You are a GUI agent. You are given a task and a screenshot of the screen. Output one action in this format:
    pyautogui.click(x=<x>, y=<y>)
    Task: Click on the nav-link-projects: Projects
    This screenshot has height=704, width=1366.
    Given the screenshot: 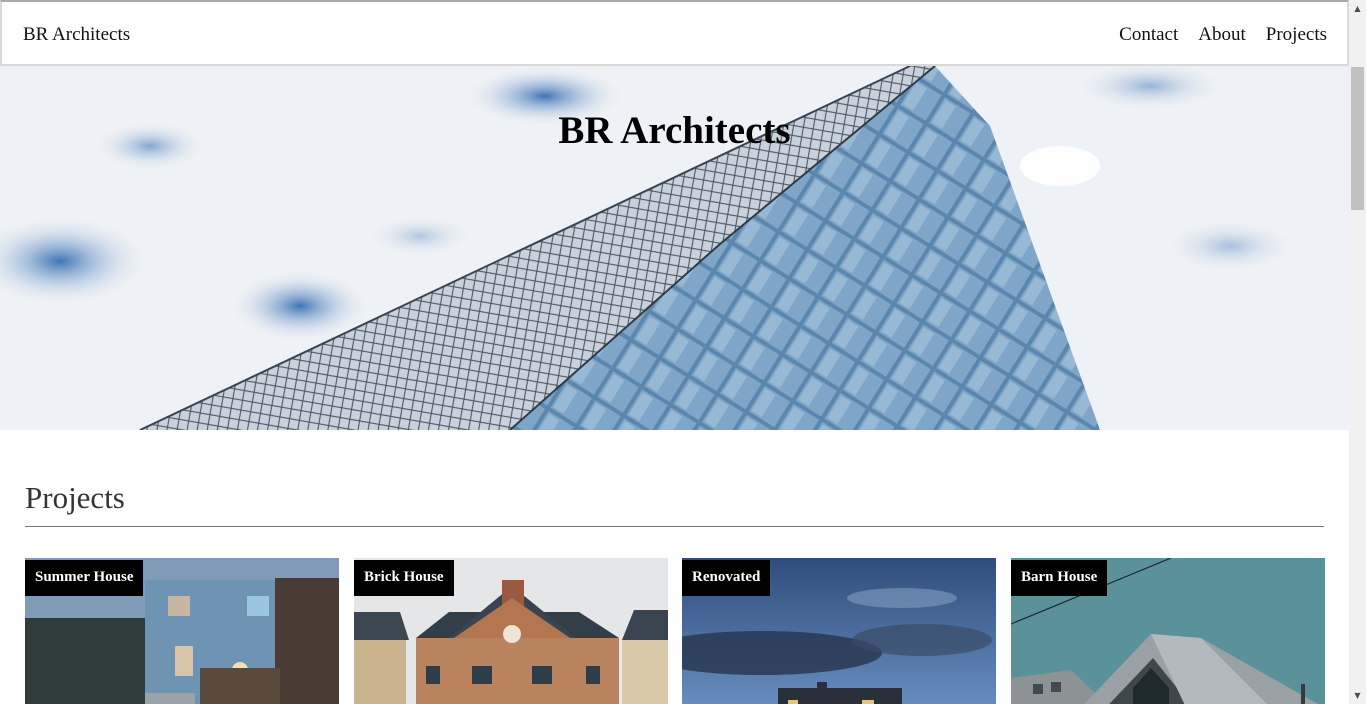 What is the action you would take?
    pyautogui.click(x=1296, y=35)
    